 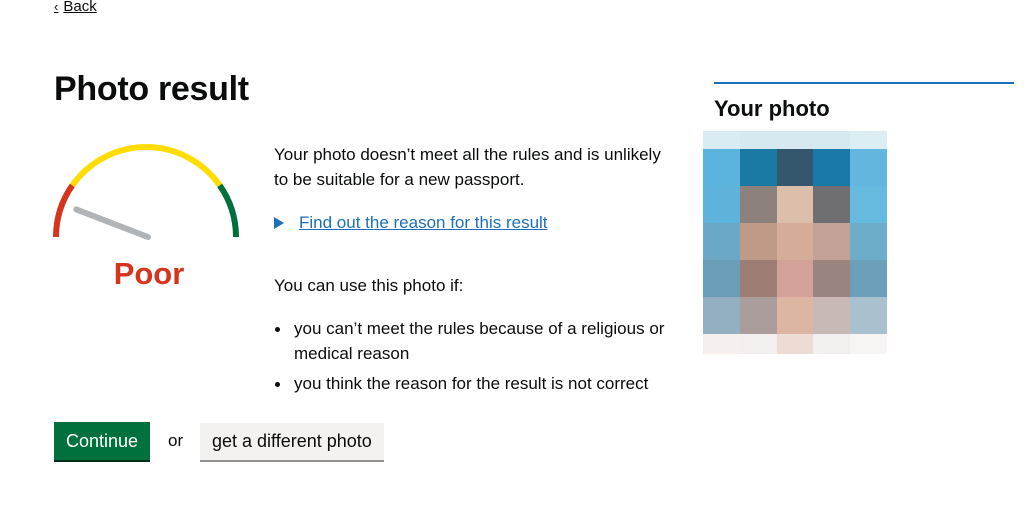 I want to click on gauge-arc-mid, so click(x=146, y=166).